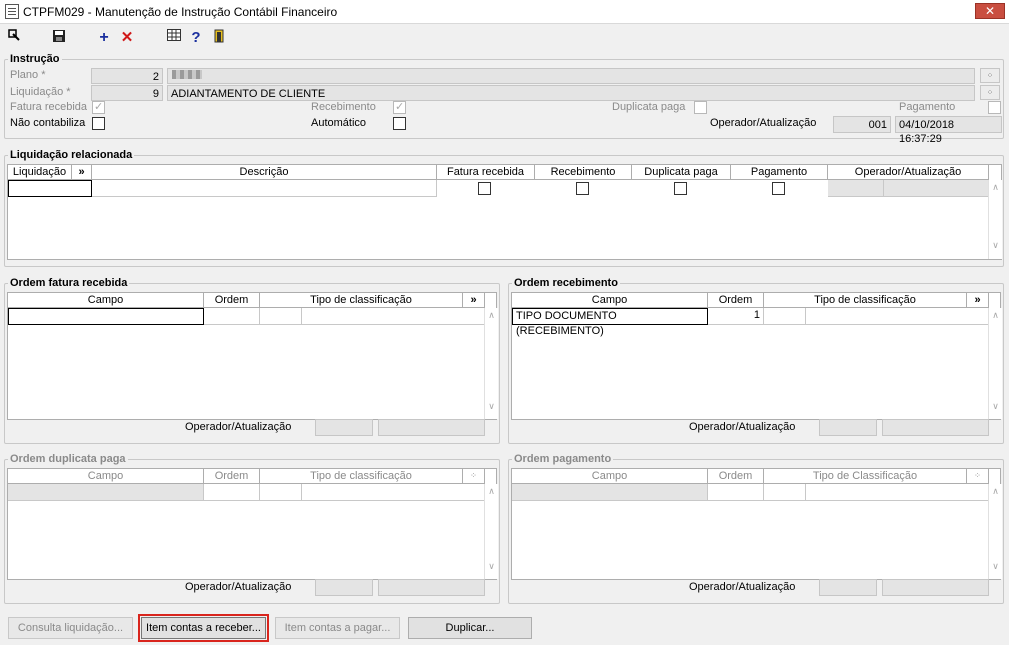 The image size is (1009, 645). What do you see at coordinates (994, 107) in the screenshot?
I see `pagamento-checkbox` at bounding box center [994, 107].